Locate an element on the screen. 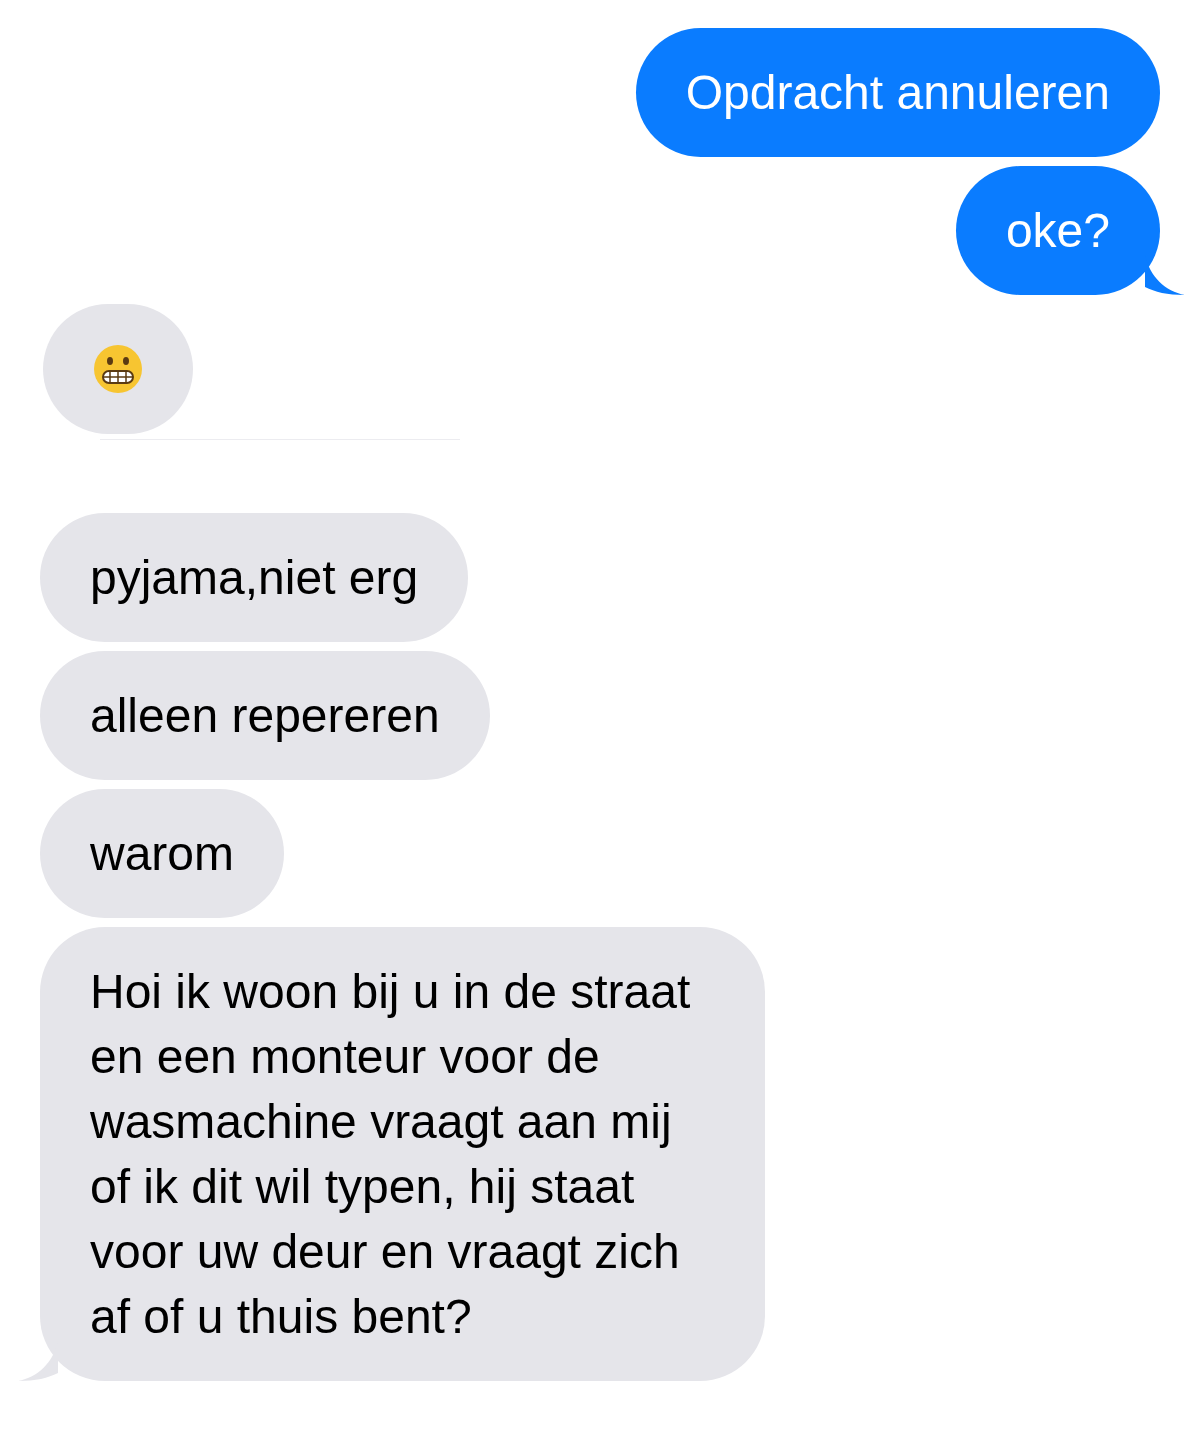 The height and width of the screenshot is (1452, 1200). received-message: alleen repereren is located at coordinates (265, 715).